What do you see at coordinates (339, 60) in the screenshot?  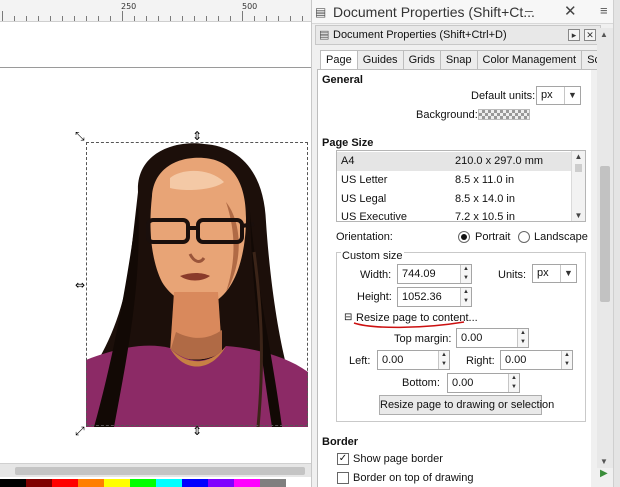 I see `tab-page: Page` at bounding box center [339, 60].